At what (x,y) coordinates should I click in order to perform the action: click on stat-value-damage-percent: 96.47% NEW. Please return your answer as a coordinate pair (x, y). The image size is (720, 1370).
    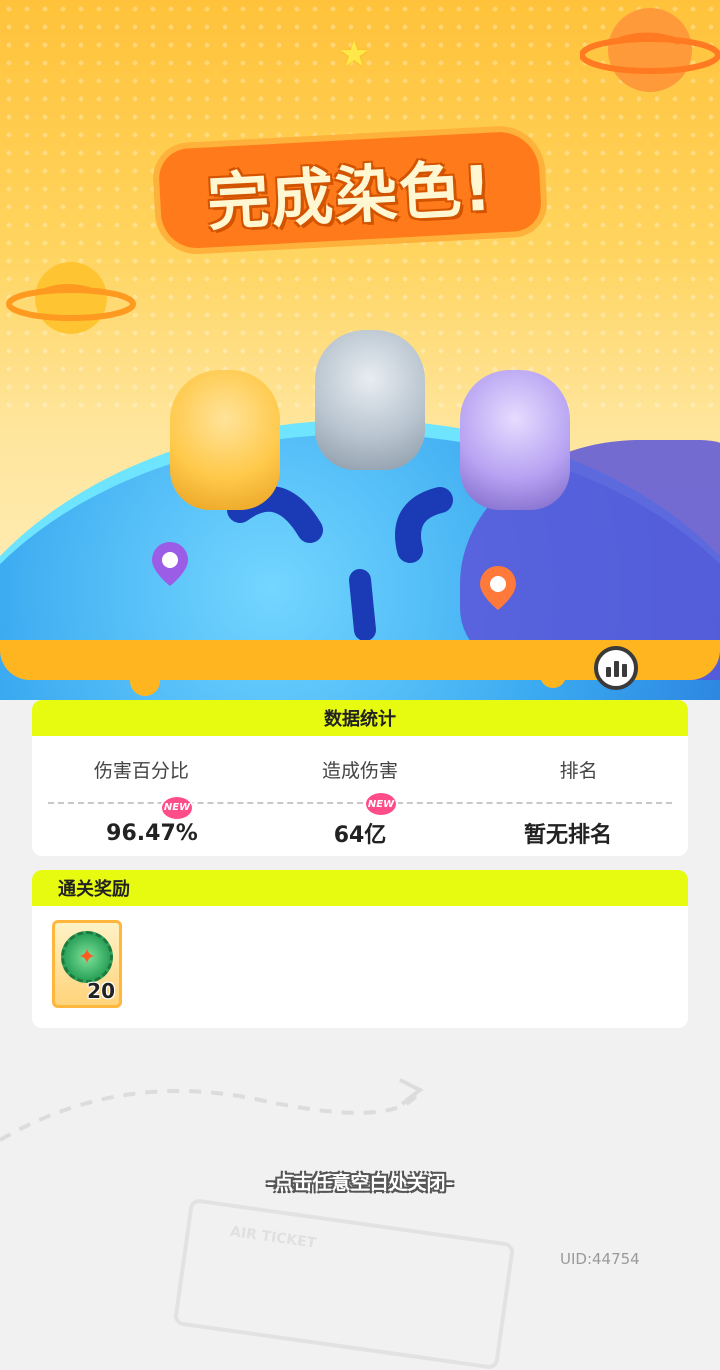
    Looking at the image, I should click on (152, 820).